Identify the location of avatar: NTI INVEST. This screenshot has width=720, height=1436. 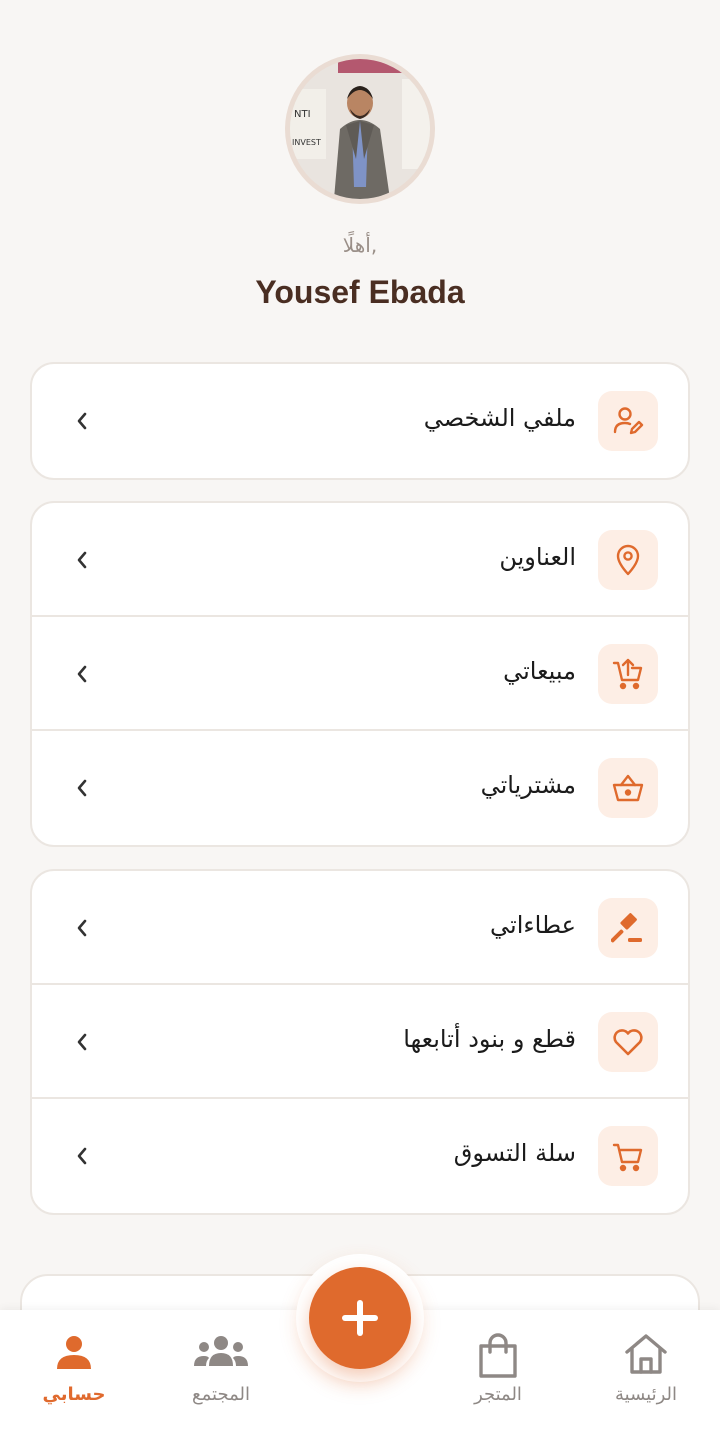
(360, 129).